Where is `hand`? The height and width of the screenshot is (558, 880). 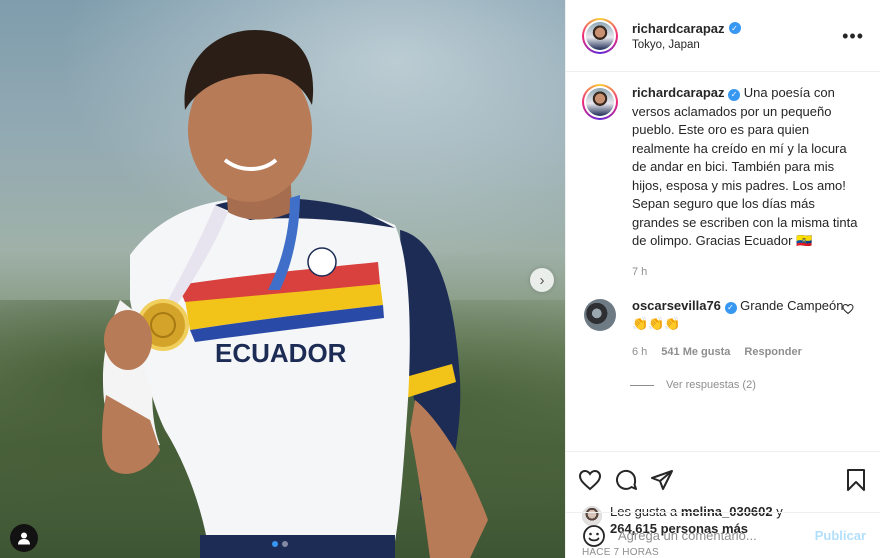
hand is located at coordinates (128, 340).